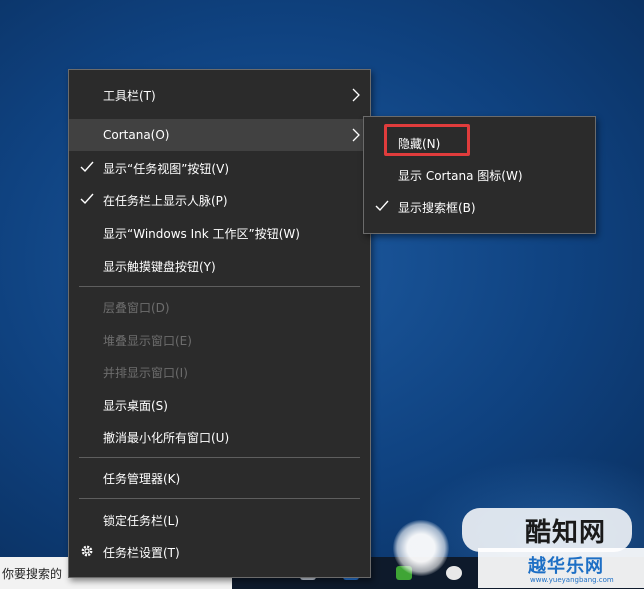 Image resolution: width=644 pixels, height=589 pixels. Describe the element at coordinates (166, 437) in the screenshot. I see `menu-item-label: 撤消最小化所有窗口(U)` at that location.